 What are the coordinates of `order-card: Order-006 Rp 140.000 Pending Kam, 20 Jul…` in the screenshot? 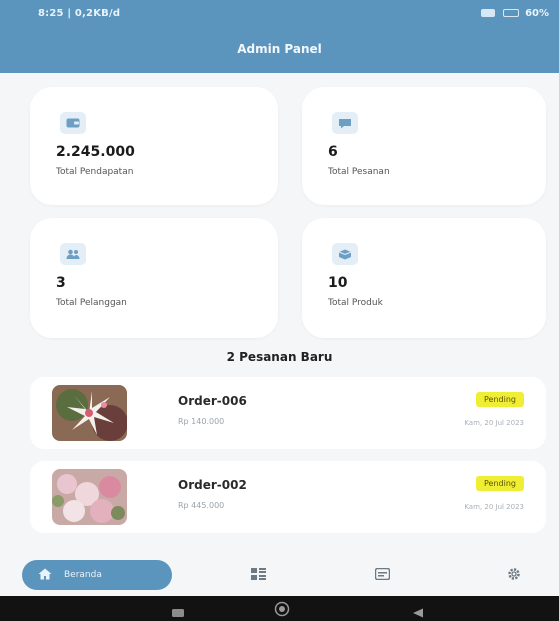 It's located at (288, 413).